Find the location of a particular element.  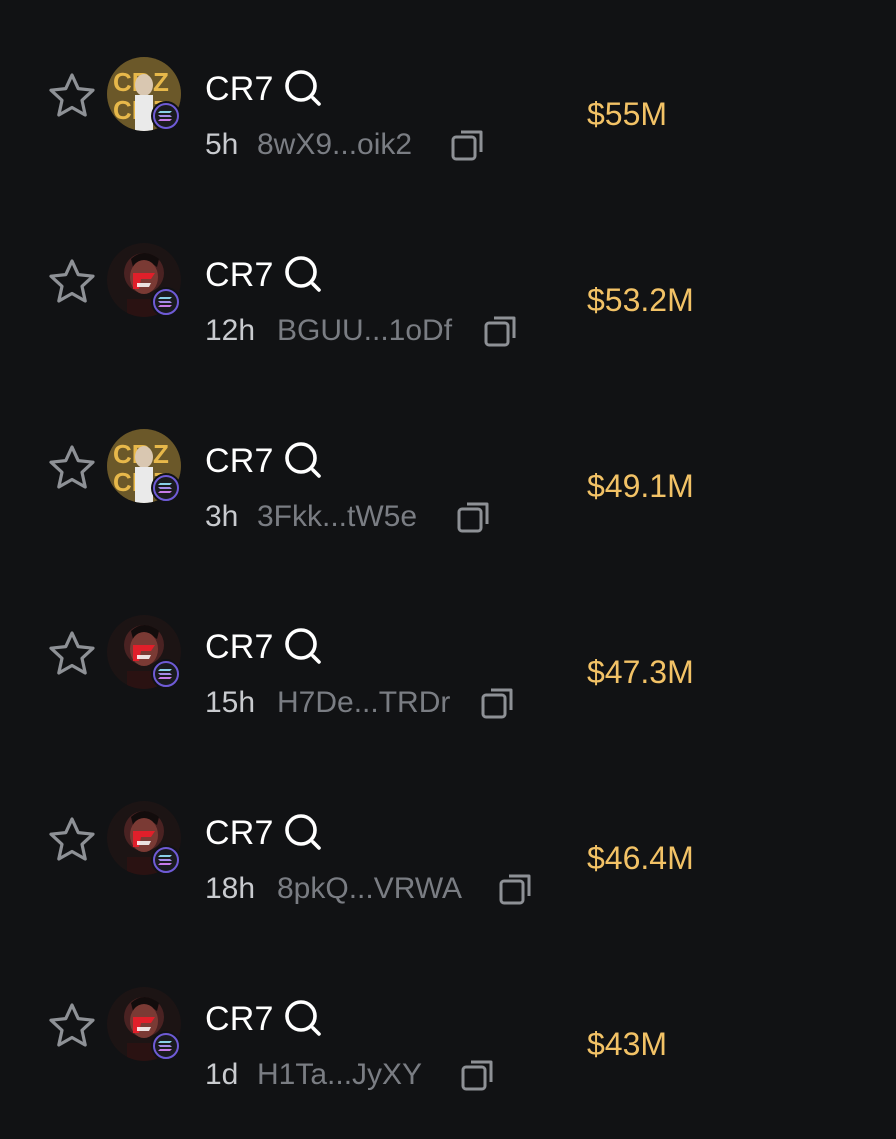

token-age: 15h is located at coordinates (230, 702).